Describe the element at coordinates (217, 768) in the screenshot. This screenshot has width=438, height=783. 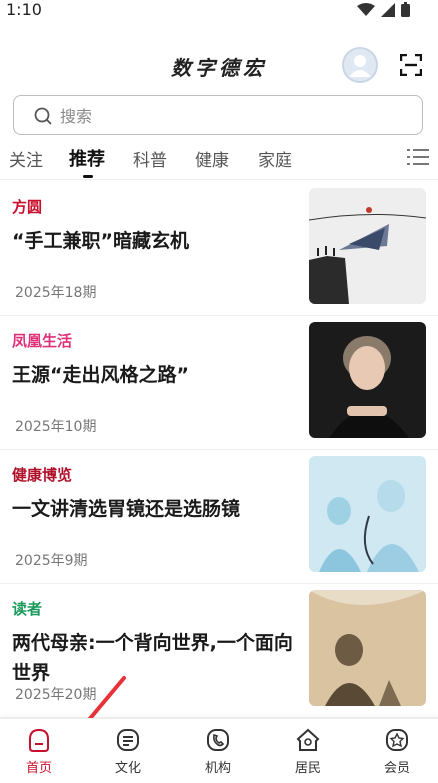
I see `nav-label: 机构` at that location.